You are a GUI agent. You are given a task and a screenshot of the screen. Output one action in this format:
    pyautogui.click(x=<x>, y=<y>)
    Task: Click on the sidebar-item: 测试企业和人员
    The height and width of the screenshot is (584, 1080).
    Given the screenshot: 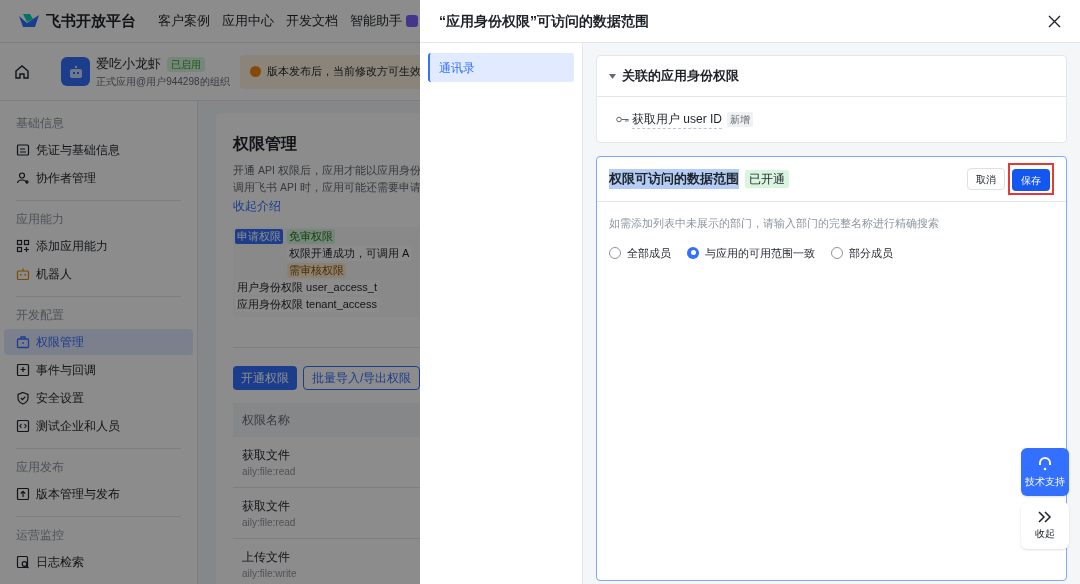 What is the action you would take?
    pyautogui.click(x=98, y=426)
    